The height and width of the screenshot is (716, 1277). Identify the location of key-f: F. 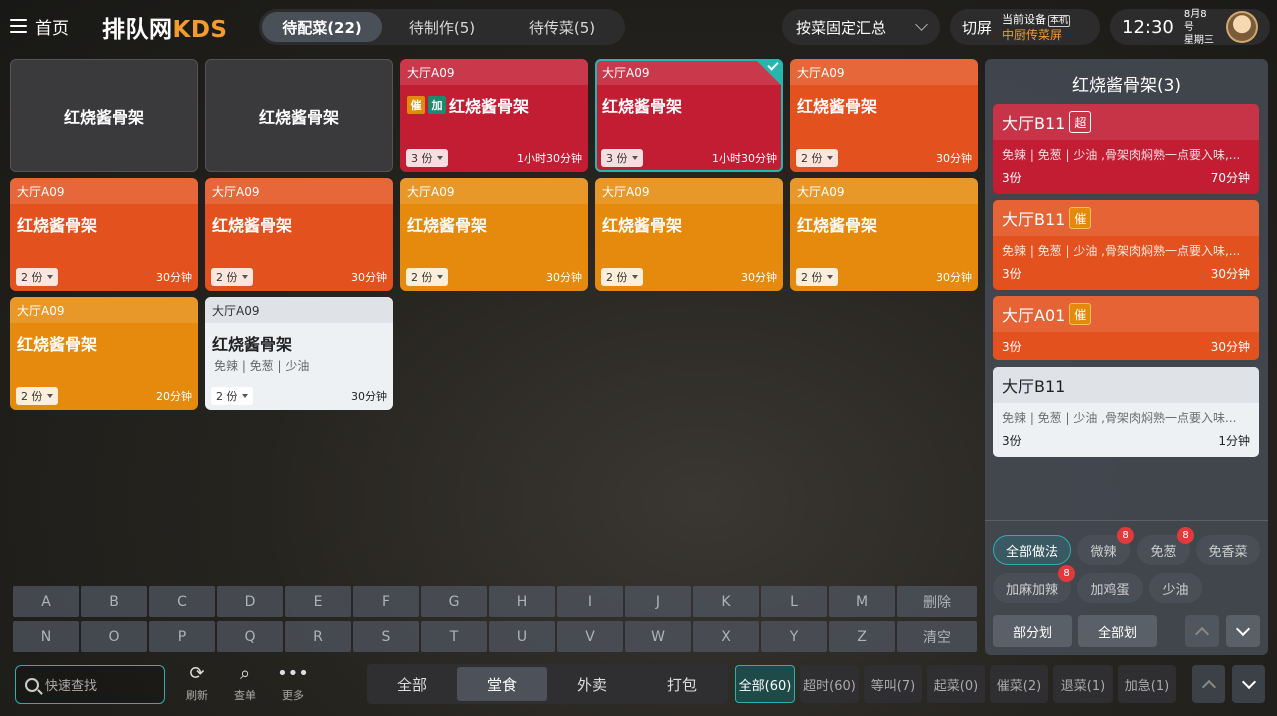
(386, 601).